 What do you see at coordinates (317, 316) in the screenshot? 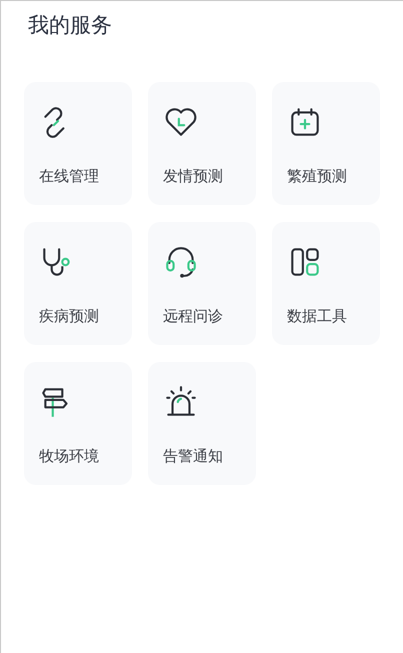
I see `service-label: 数据工具` at bounding box center [317, 316].